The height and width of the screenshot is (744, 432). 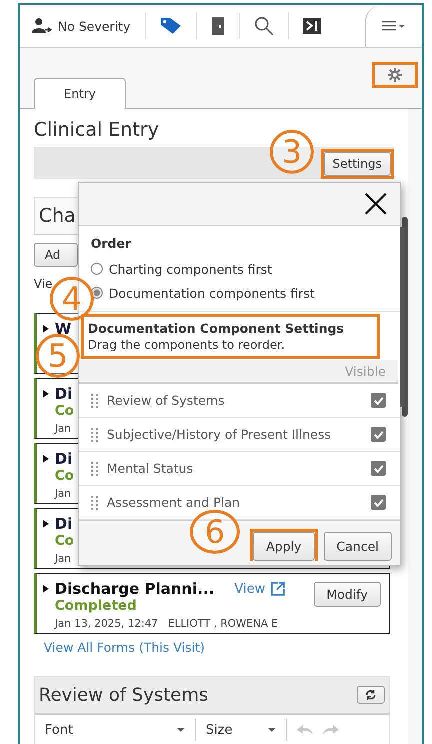 What do you see at coordinates (217, 26) in the screenshot?
I see `door-icon` at bounding box center [217, 26].